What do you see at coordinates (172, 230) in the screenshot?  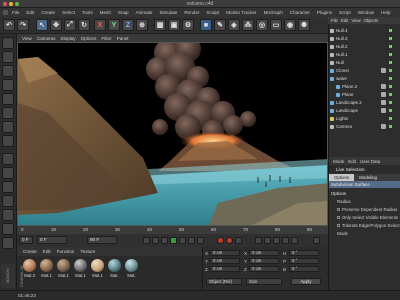 I see `timeline-ruler: 0 10 20 30 40 50 60 70 80 90` at bounding box center [172, 230].